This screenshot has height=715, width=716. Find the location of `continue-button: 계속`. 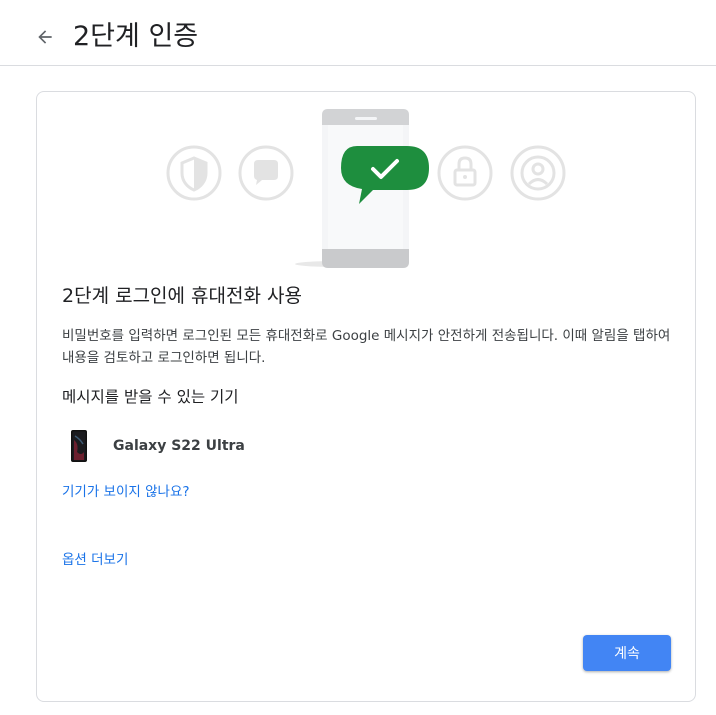

continue-button: 계속 is located at coordinates (627, 653).